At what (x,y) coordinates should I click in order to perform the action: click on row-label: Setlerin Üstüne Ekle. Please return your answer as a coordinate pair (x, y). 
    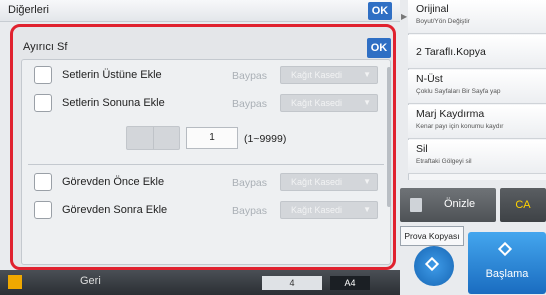
    Looking at the image, I should click on (112, 75).